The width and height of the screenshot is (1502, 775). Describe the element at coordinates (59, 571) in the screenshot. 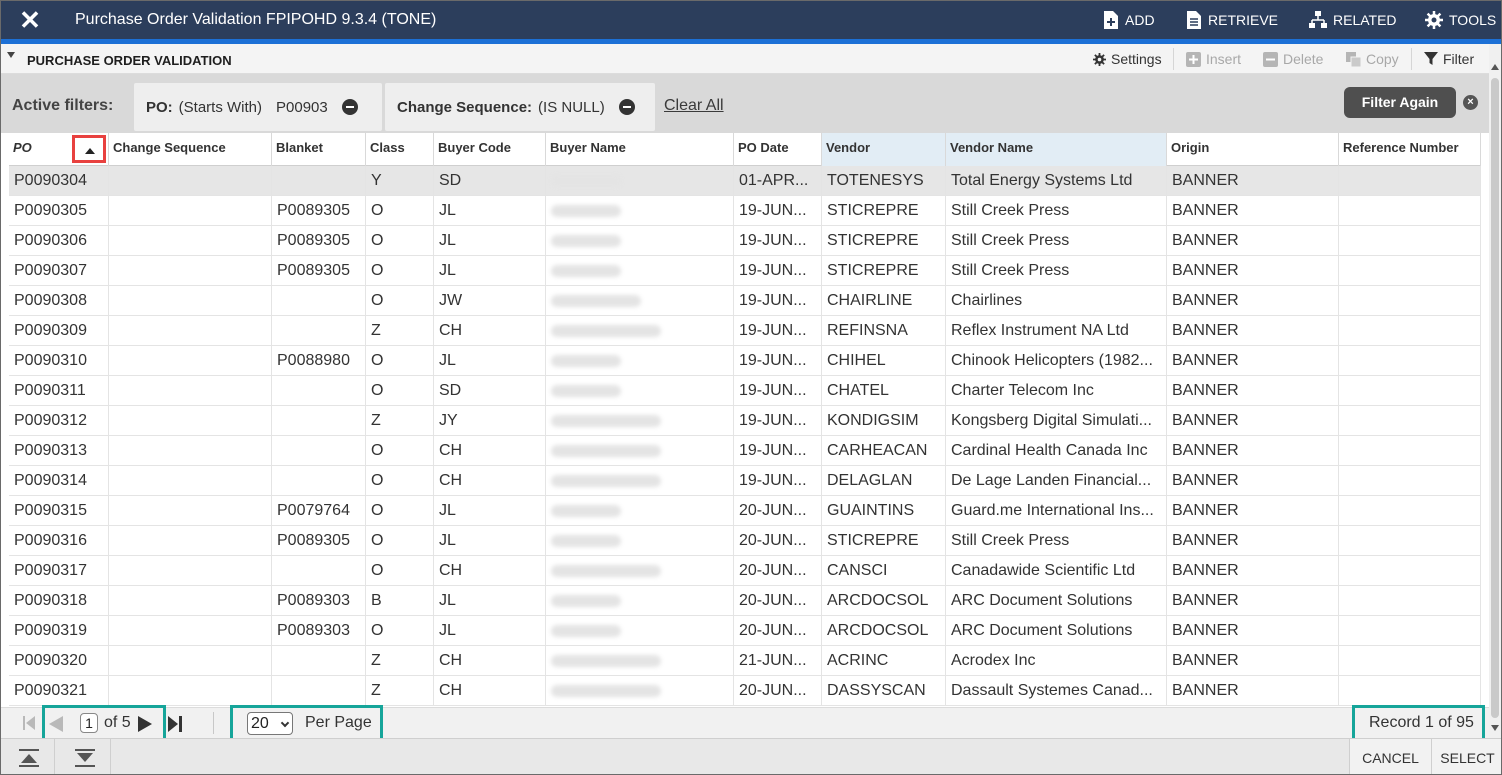

I see `cell-po: P0090317` at that location.